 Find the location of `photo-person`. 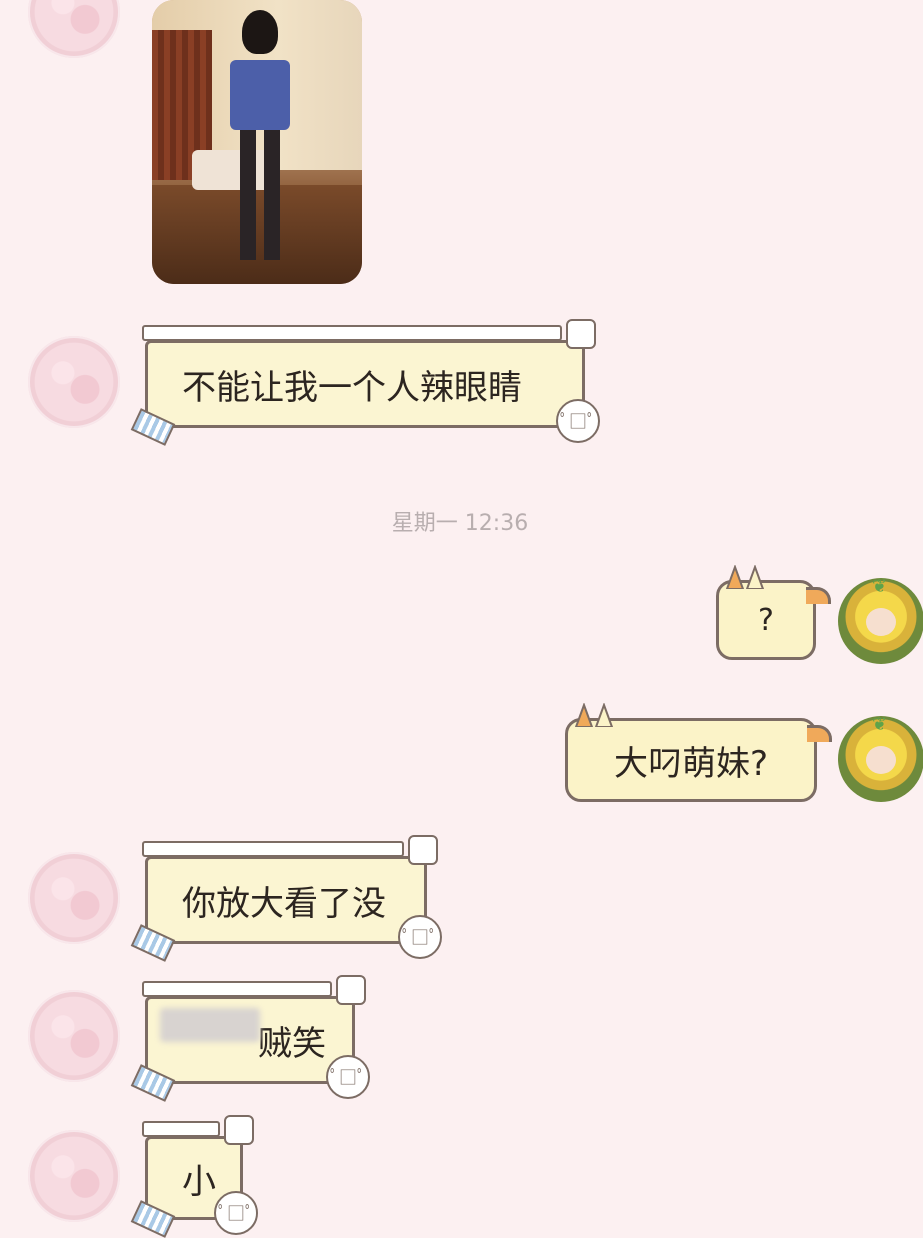

photo-person is located at coordinates (260, 140).